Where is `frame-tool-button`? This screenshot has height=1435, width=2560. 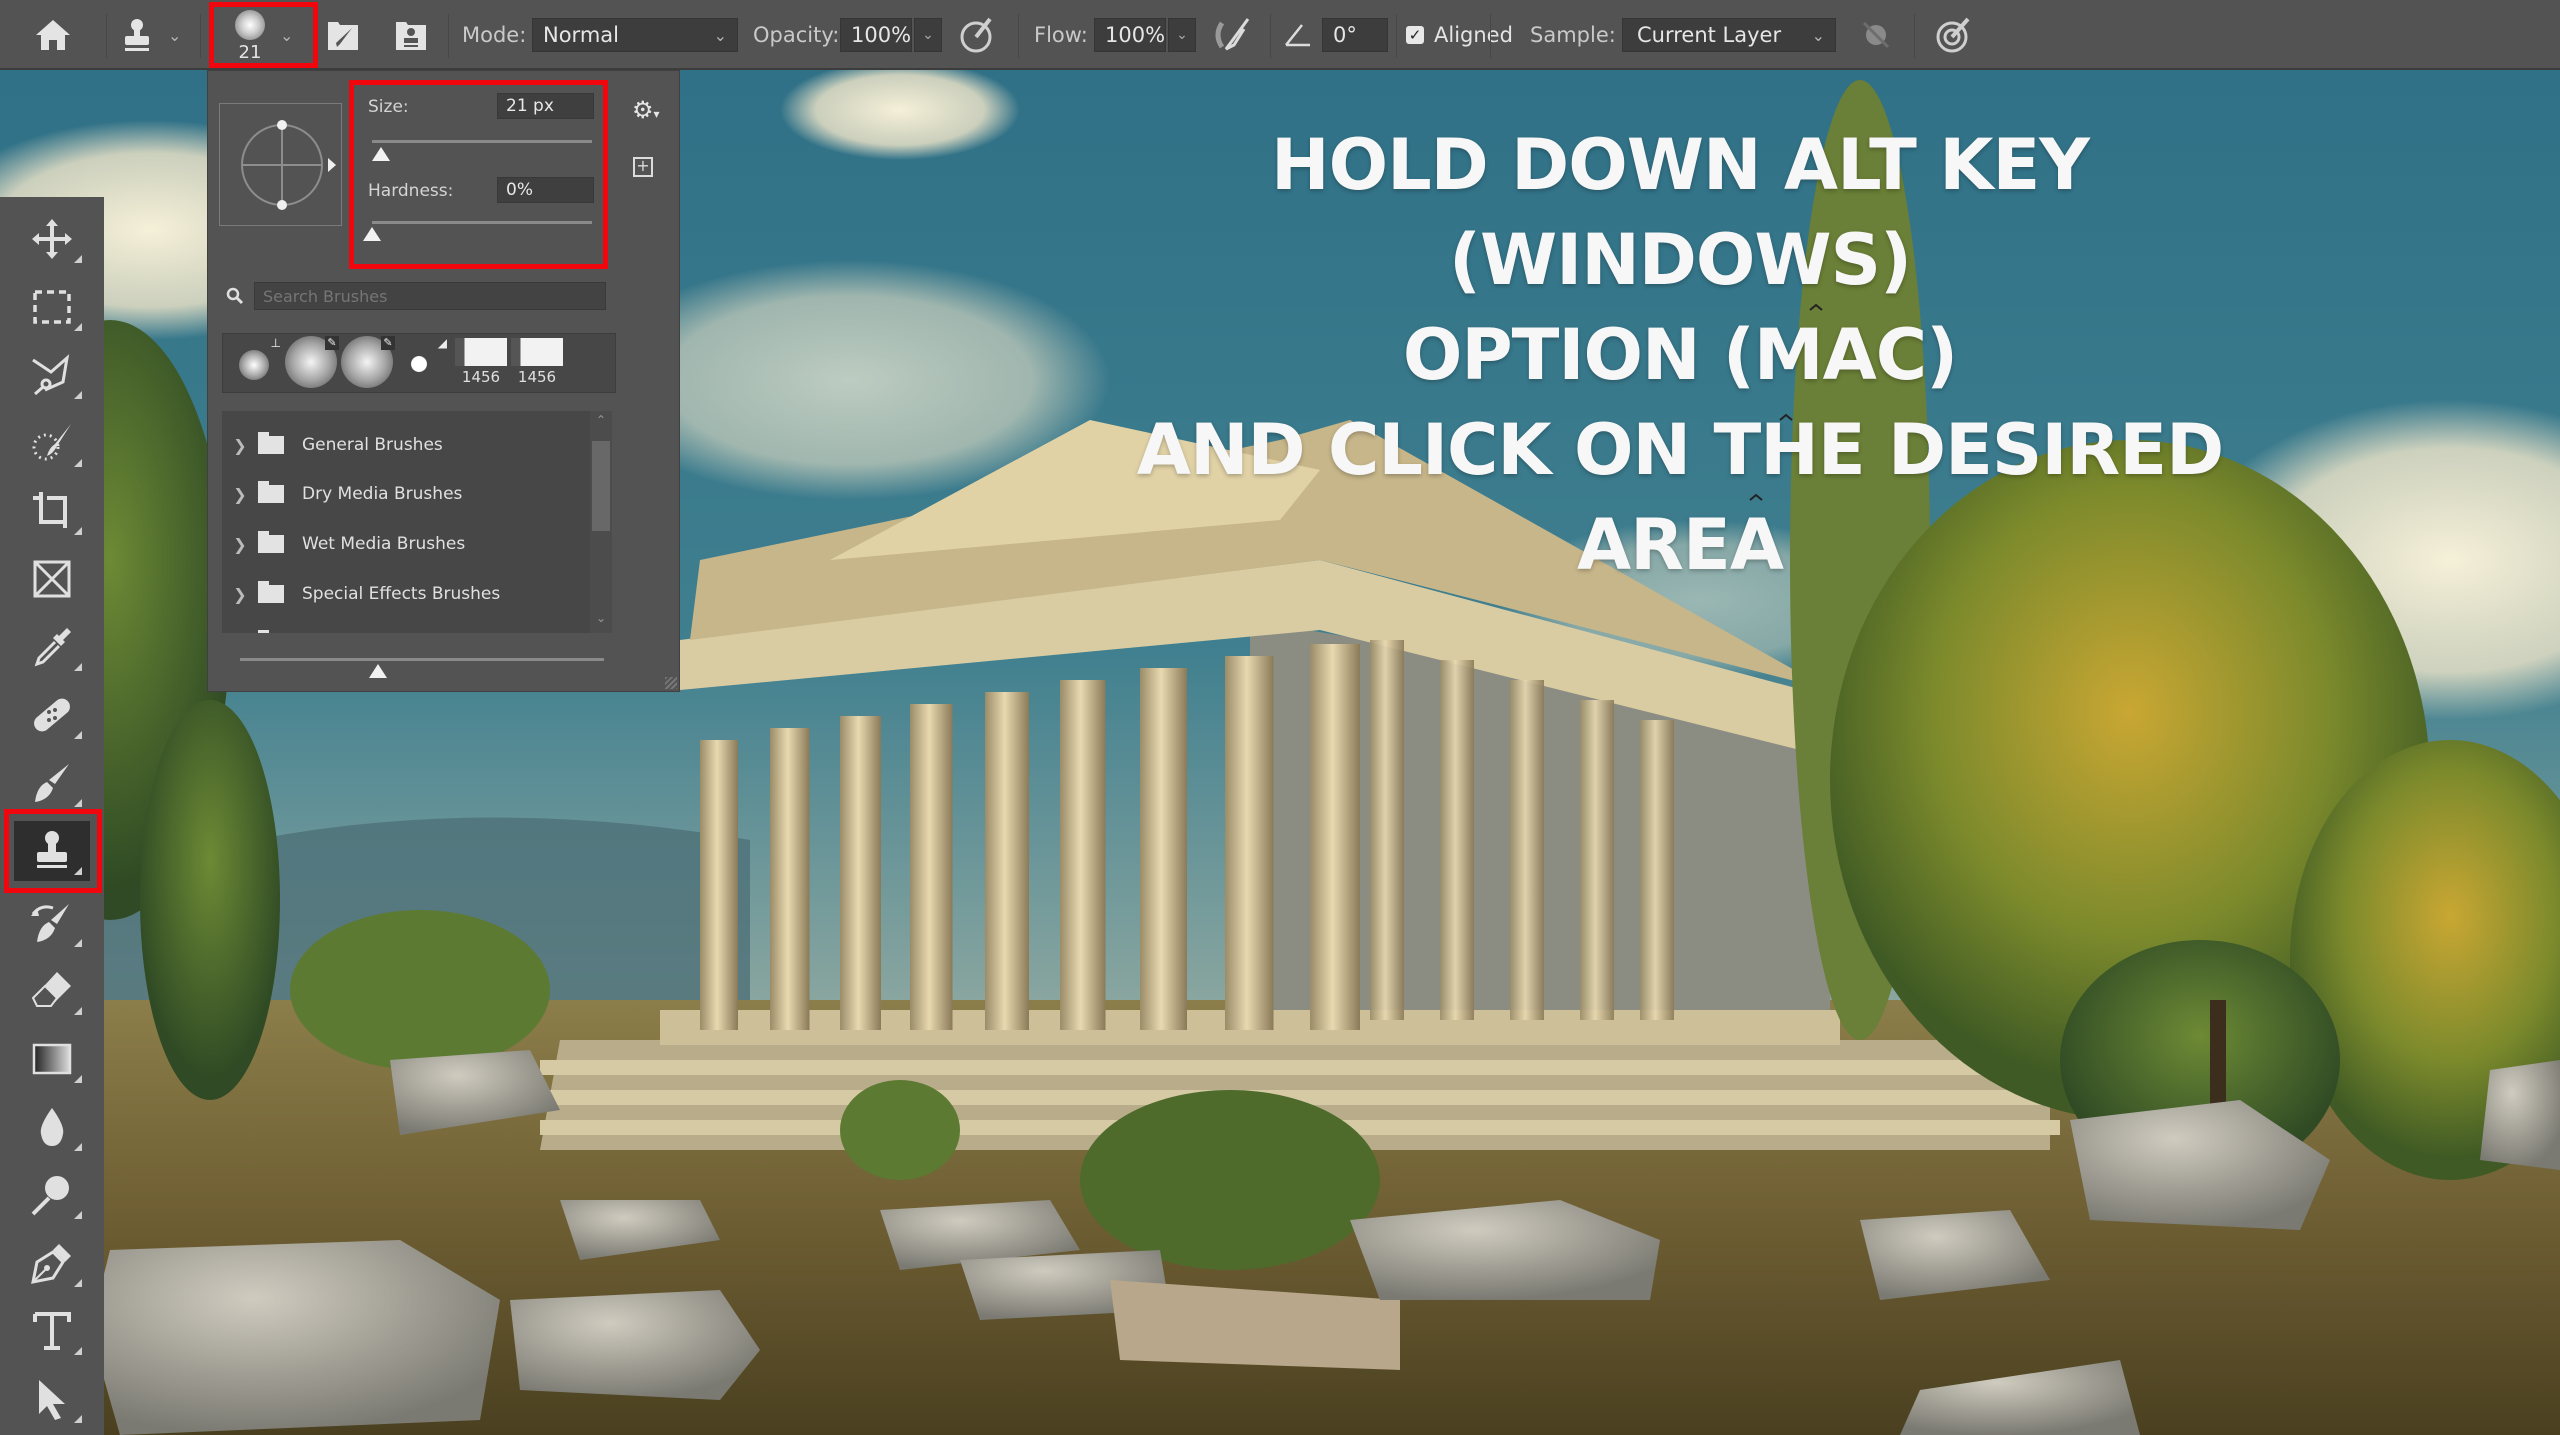
frame-tool-button is located at coordinates (52, 579).